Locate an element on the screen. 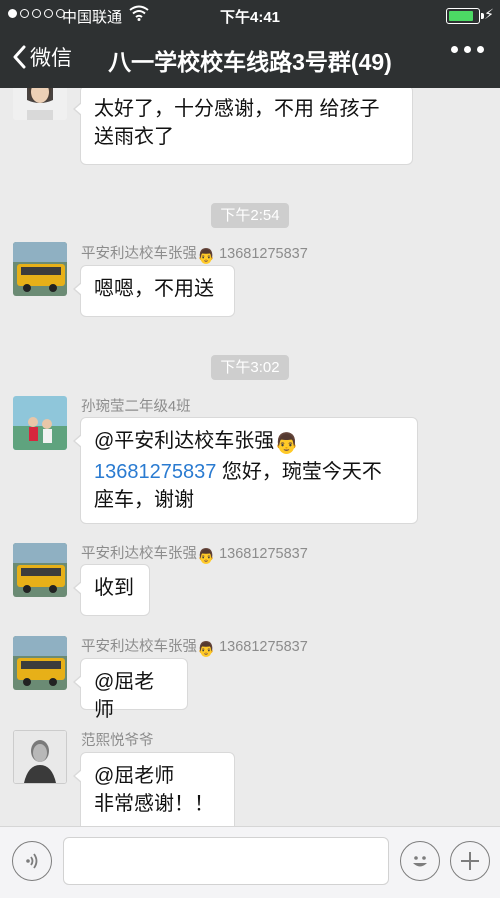 The image size is (500, 898). plus-icon is located at coordinates (470, 861).